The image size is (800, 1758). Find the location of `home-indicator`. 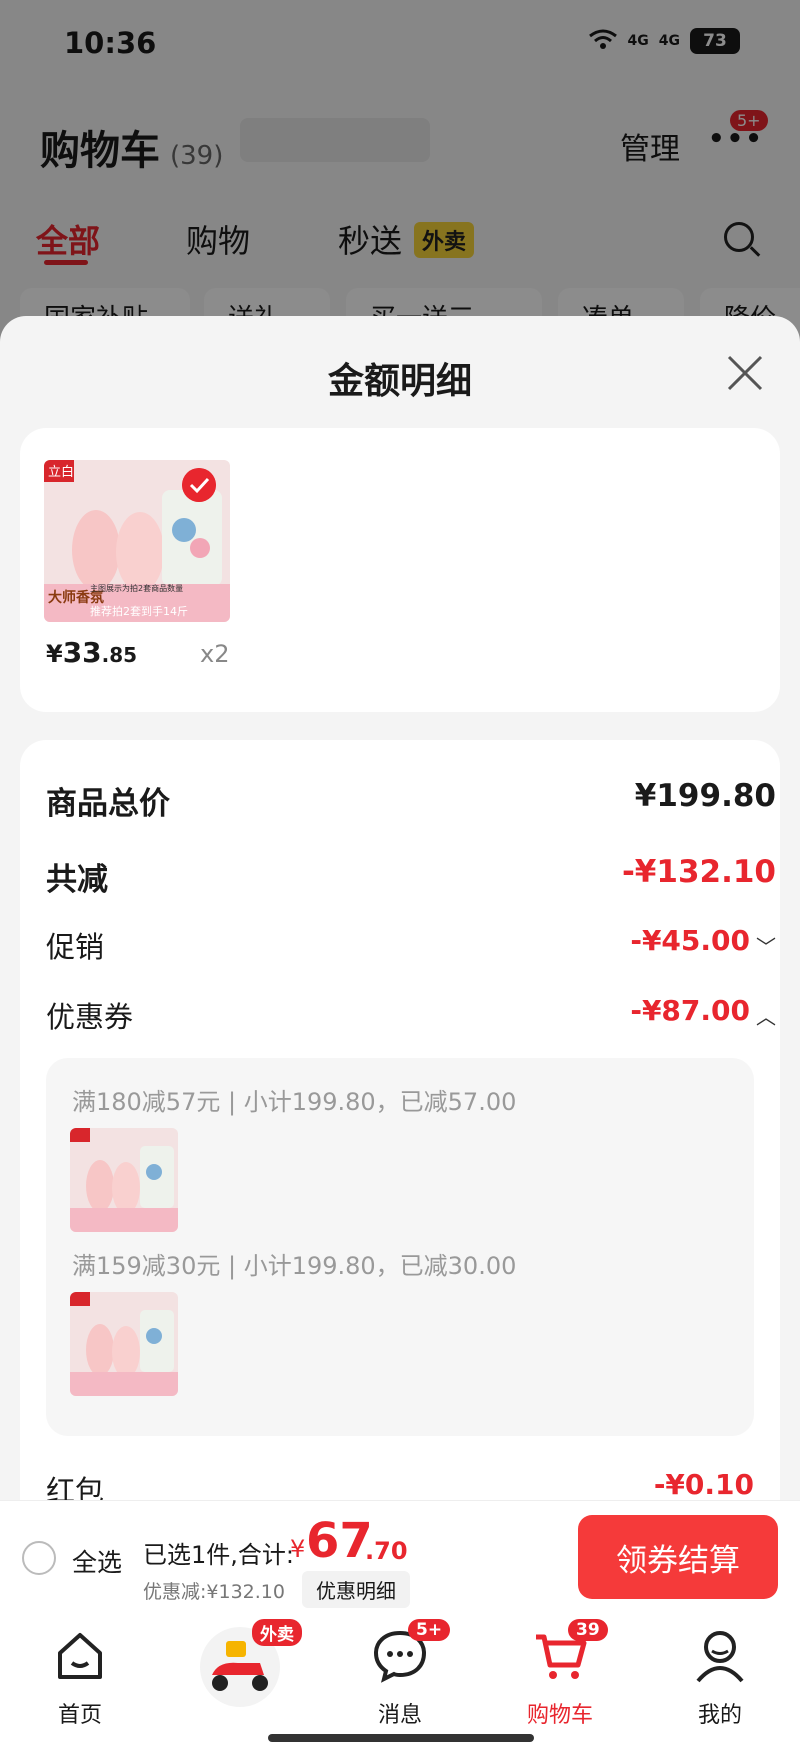

home-indicator is located at coordinates (401, 1738).